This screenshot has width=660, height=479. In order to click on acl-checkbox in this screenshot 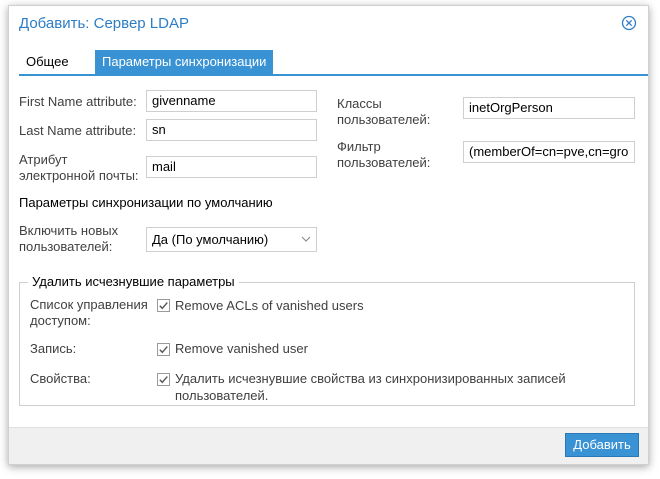, I will do `click(163, 305)`.